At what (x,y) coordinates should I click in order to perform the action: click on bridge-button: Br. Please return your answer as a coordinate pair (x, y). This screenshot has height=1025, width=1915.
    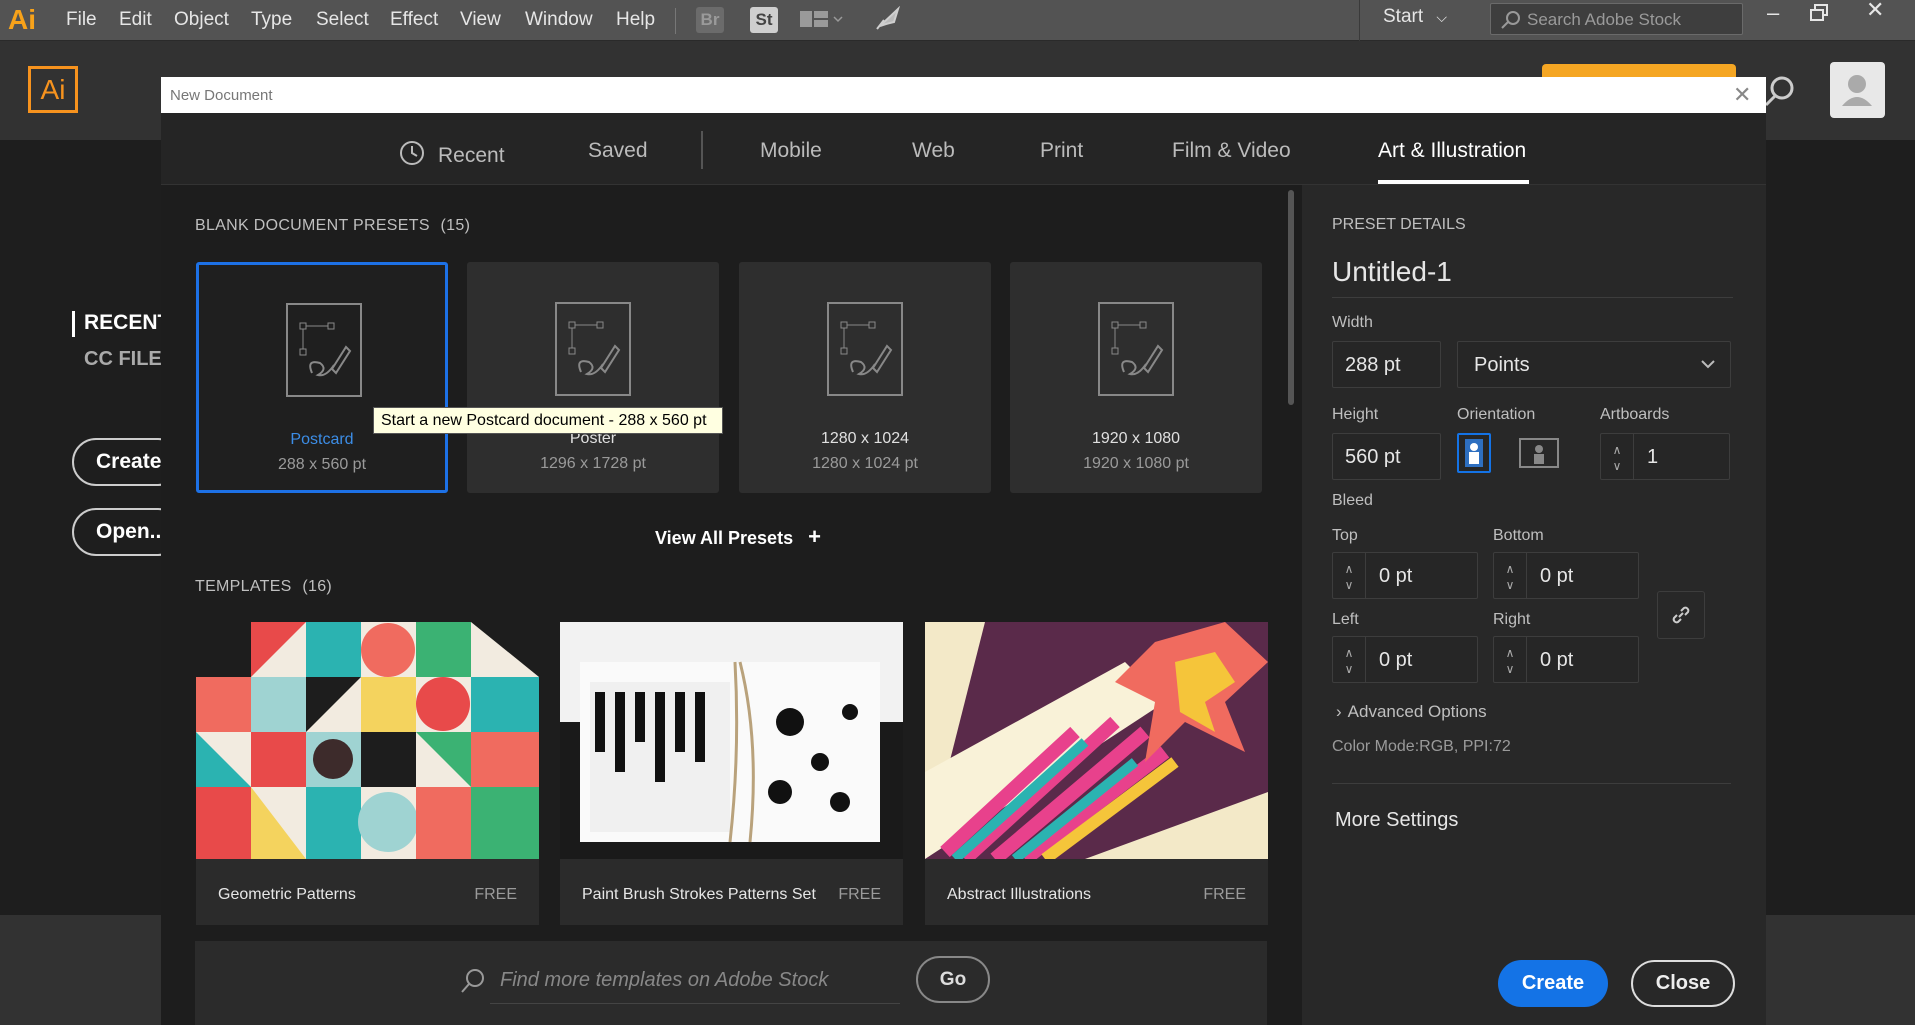
    Looking at the image, I should click on (710, 20).